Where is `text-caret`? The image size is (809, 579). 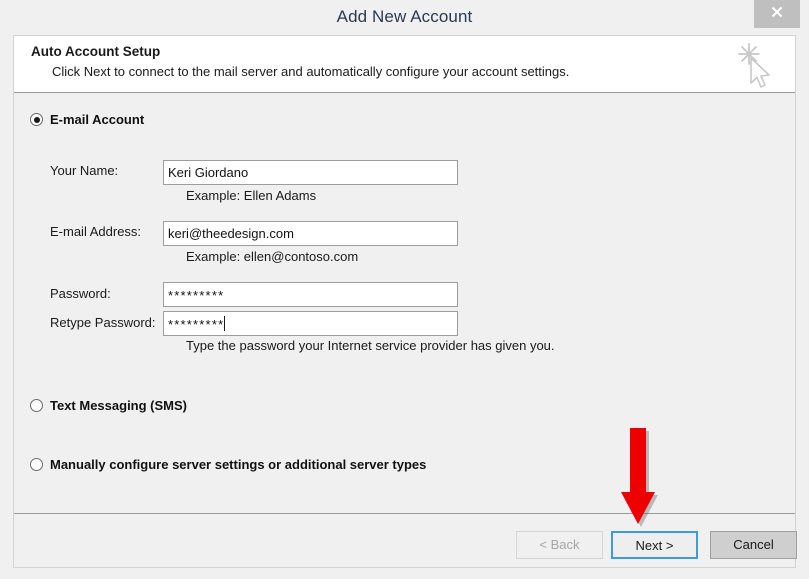 text-caret is located at coordinates (225, 323).